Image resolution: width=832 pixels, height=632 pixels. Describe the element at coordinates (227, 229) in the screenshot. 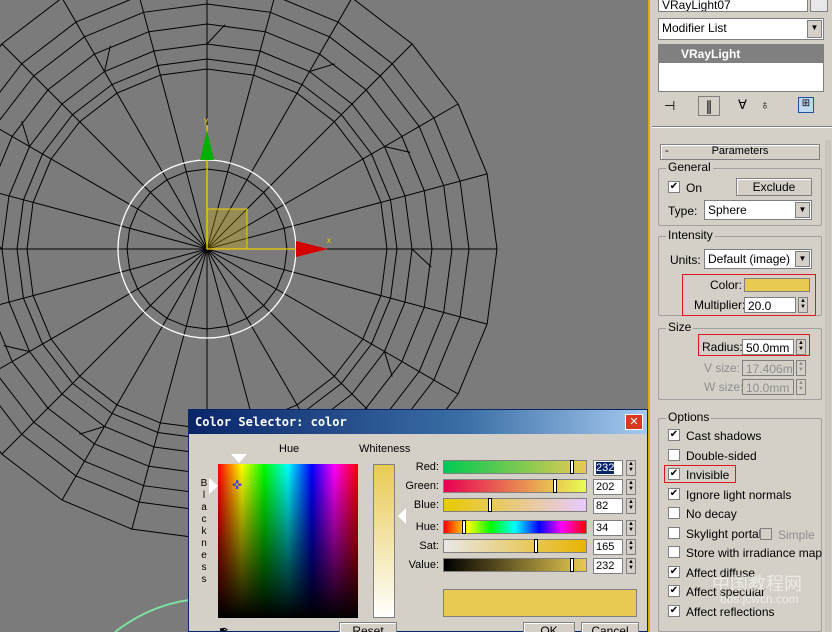

I see `transform-plane-handle` at that location.